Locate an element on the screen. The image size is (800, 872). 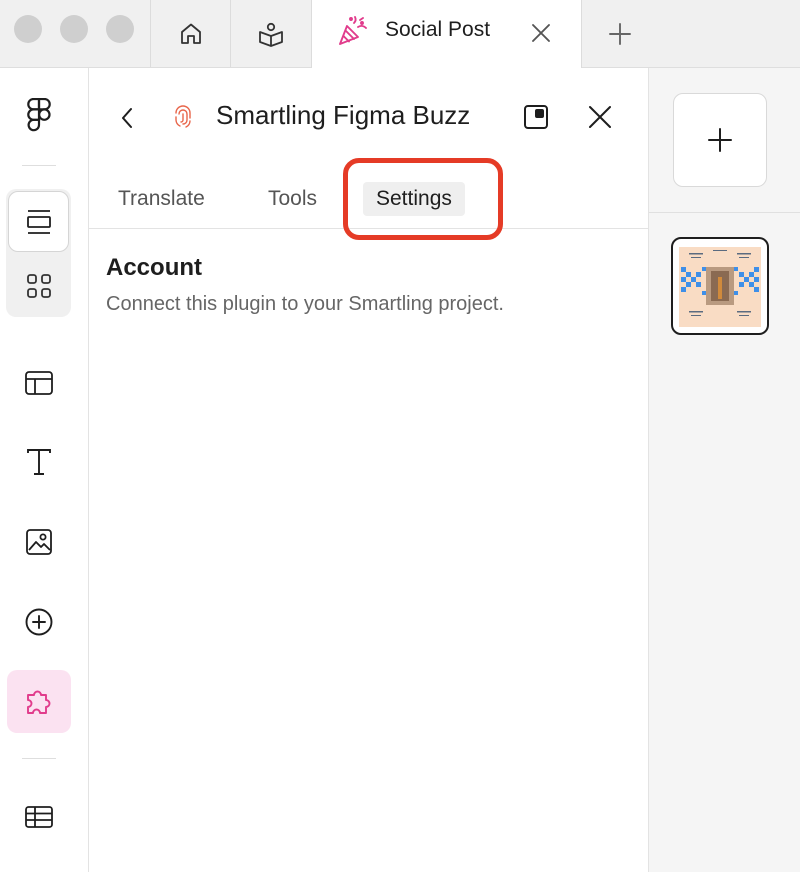
image-icon is located at coordinates (39, 542).